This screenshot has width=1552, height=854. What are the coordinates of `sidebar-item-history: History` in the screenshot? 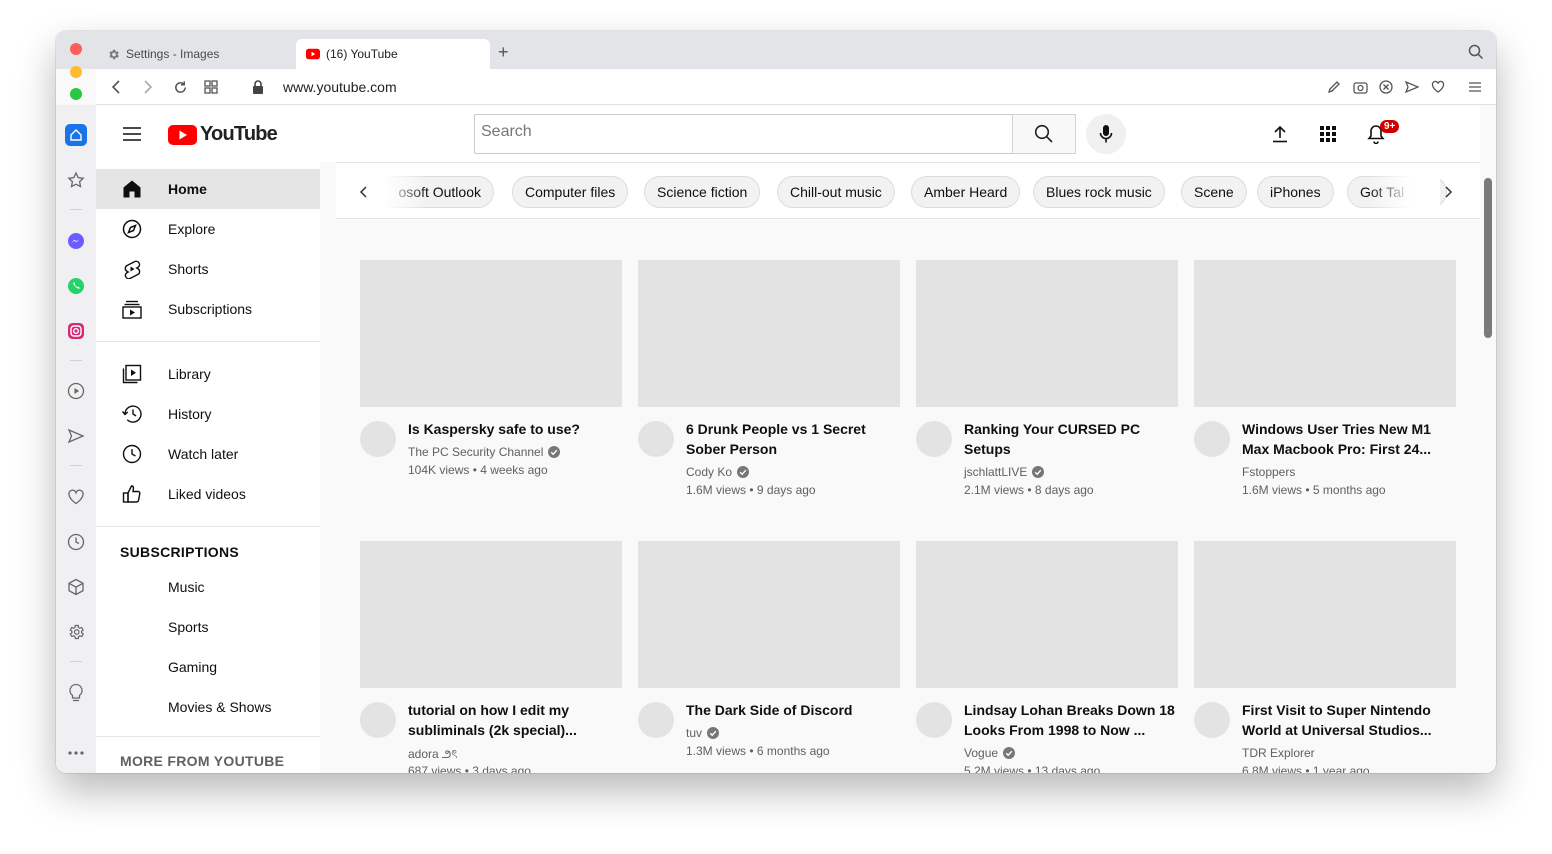 It's located at (208, 414).